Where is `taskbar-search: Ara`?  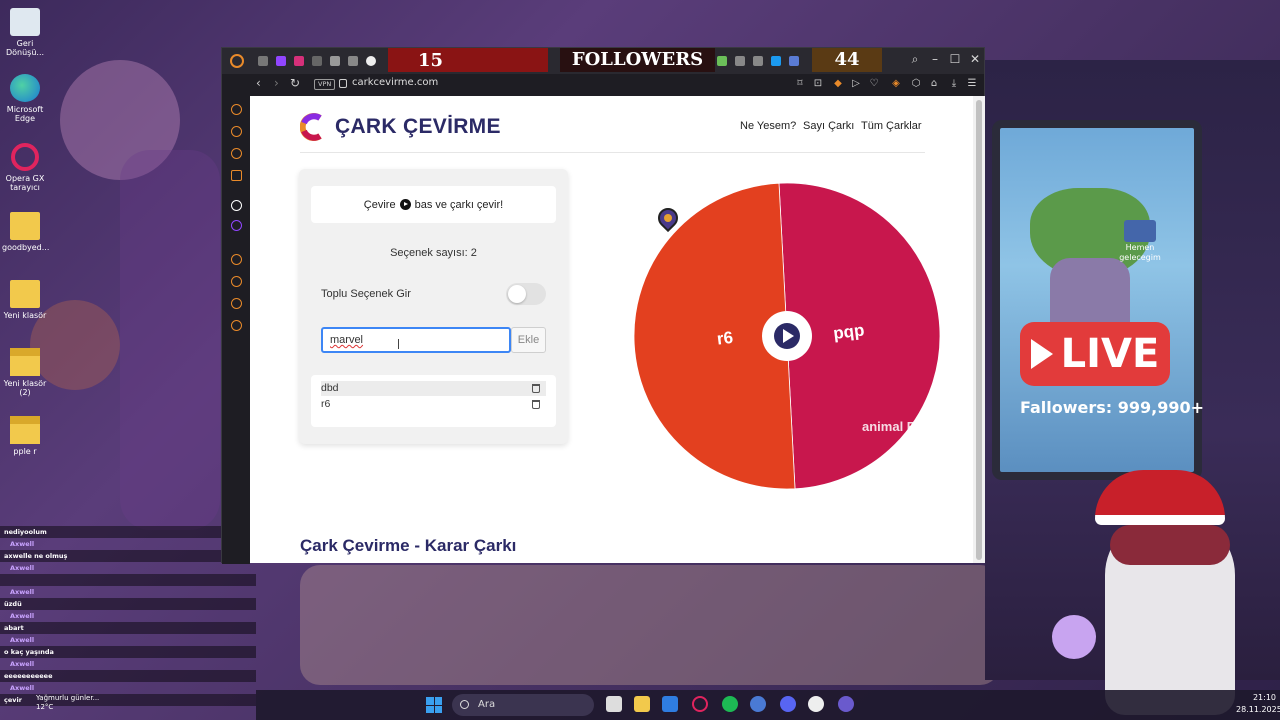 taskbar-search: Ara is located at coordinates (523, 705).